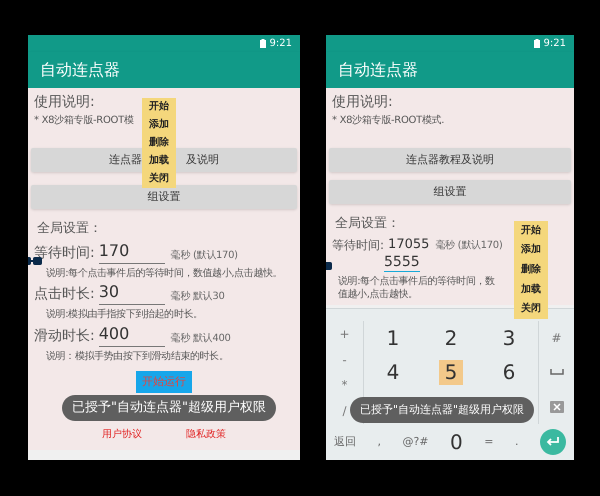 This screenshot has width=600, height=496. Describe the element at coordinates (393, 372) in the screenshot. I see `keypad-key: 4` at that location.